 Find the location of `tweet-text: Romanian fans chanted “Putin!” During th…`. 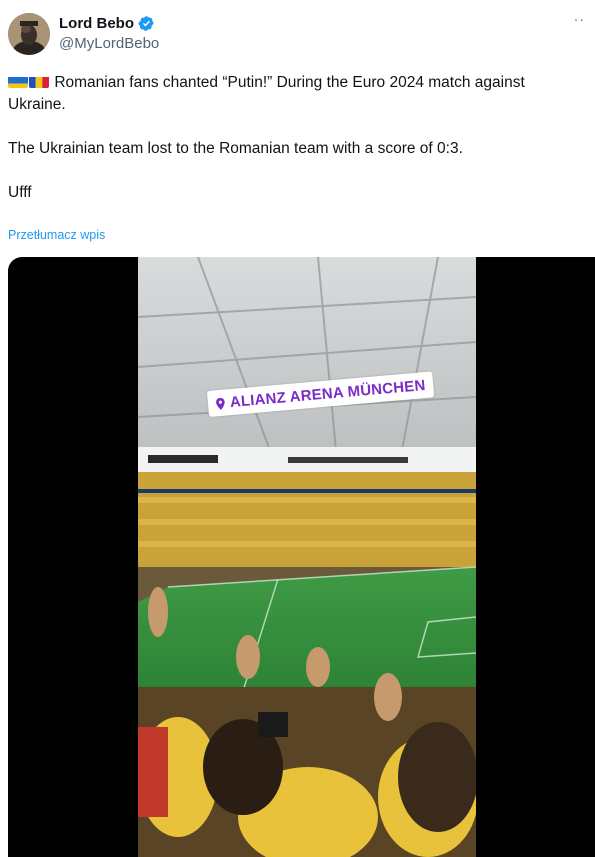

tweet-text: Romanian fans chanted “Putin!” During th… is located at coordinates (293, 138).